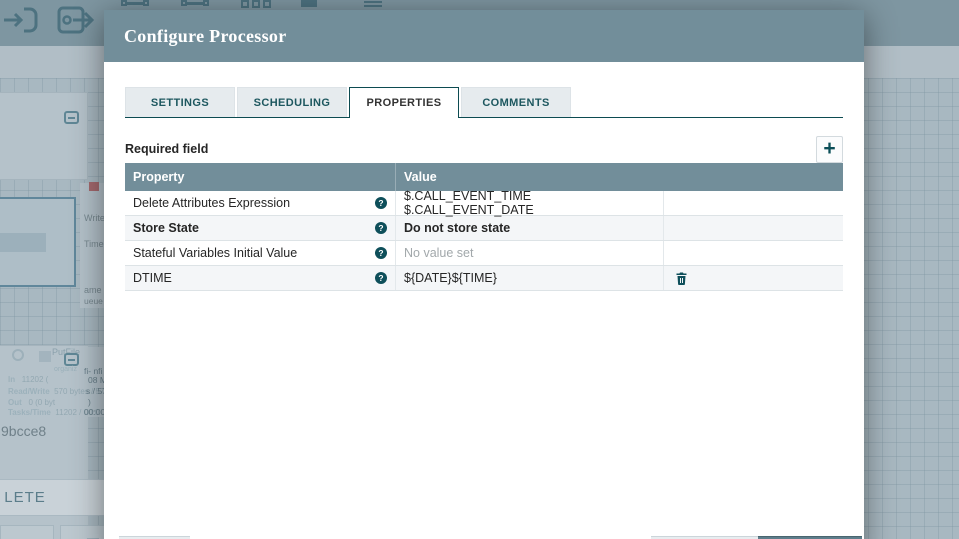 This screenshot has height=539, width=959. I want to click on processor-toolbar-icon, so click(135, 4).